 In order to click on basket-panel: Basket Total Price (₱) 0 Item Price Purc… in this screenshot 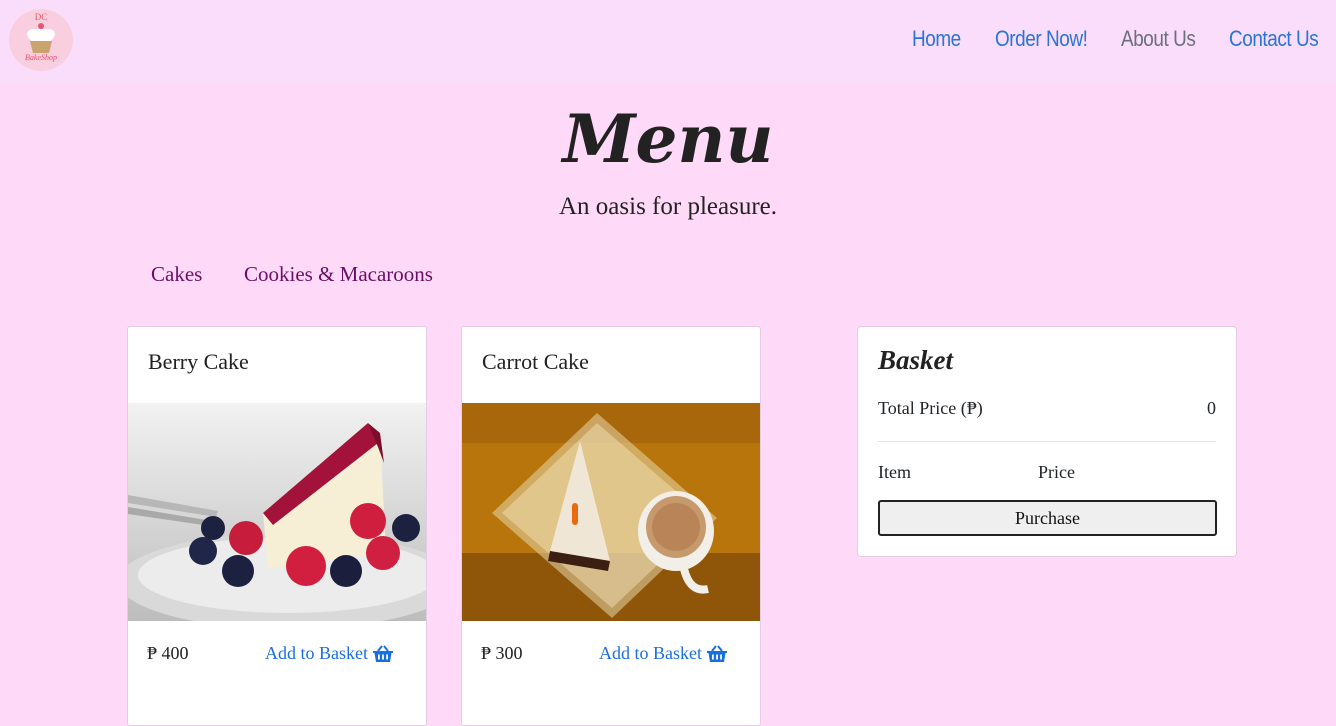, I will do `click(1047, 441)`.